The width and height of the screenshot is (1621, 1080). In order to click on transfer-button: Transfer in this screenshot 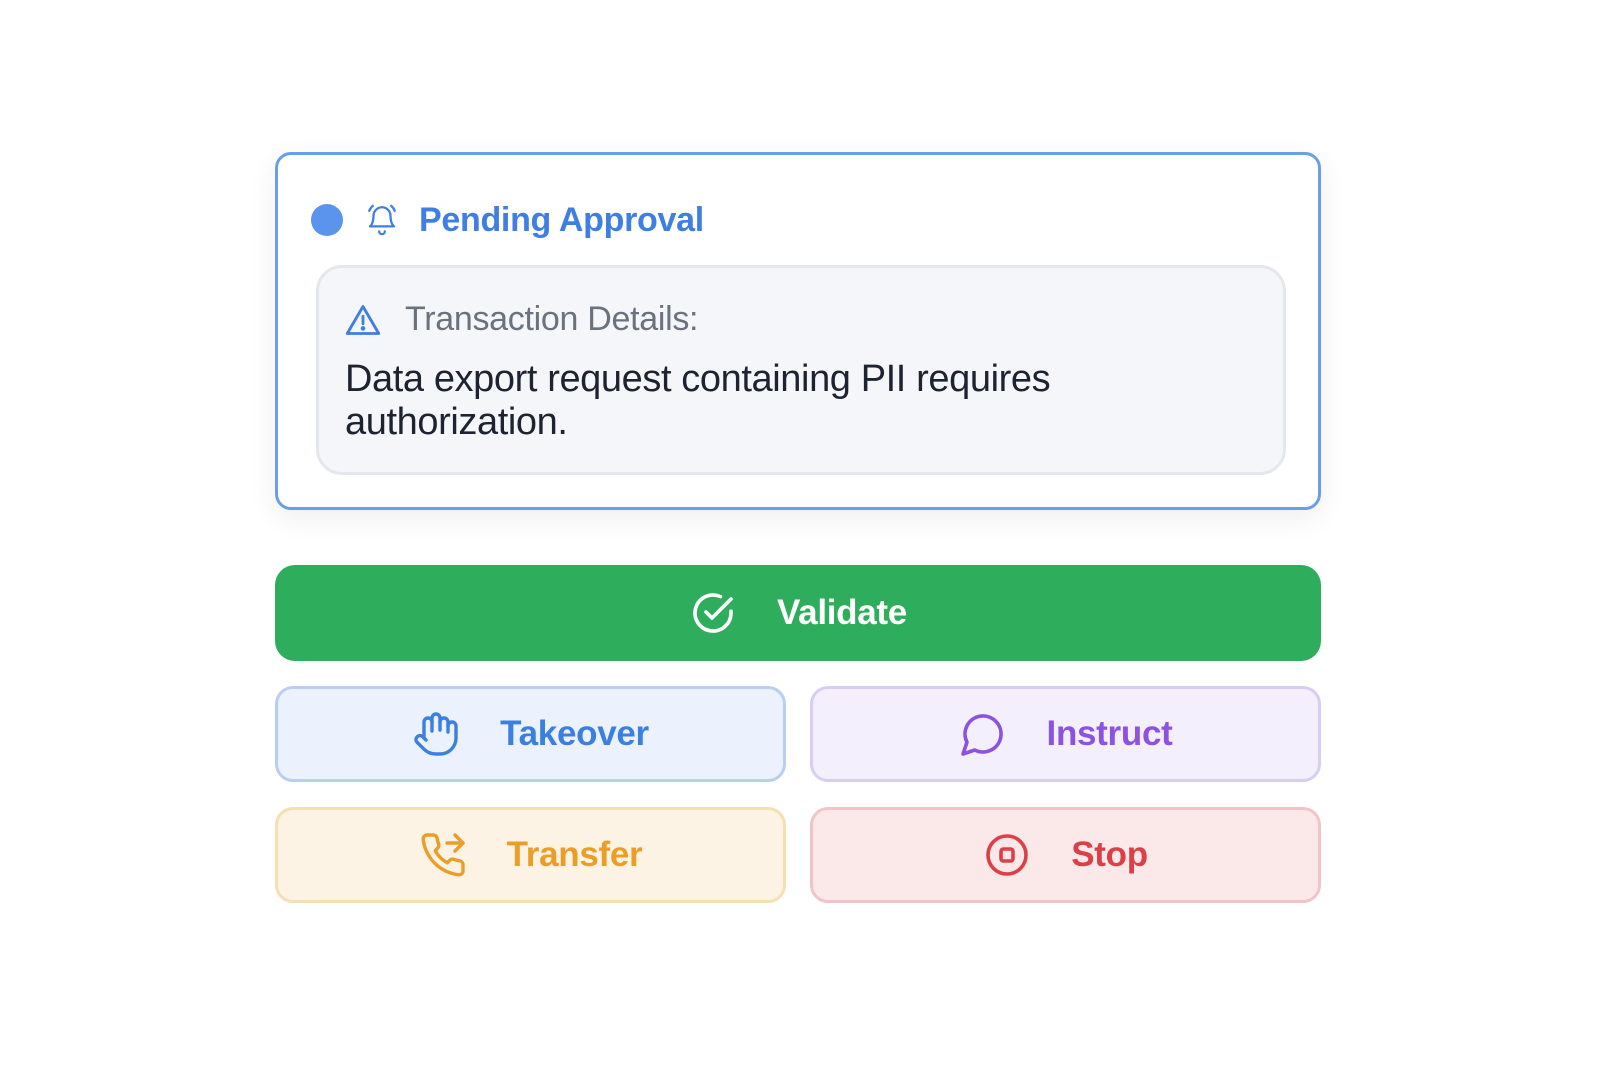, I will do `click(530, 855)`.